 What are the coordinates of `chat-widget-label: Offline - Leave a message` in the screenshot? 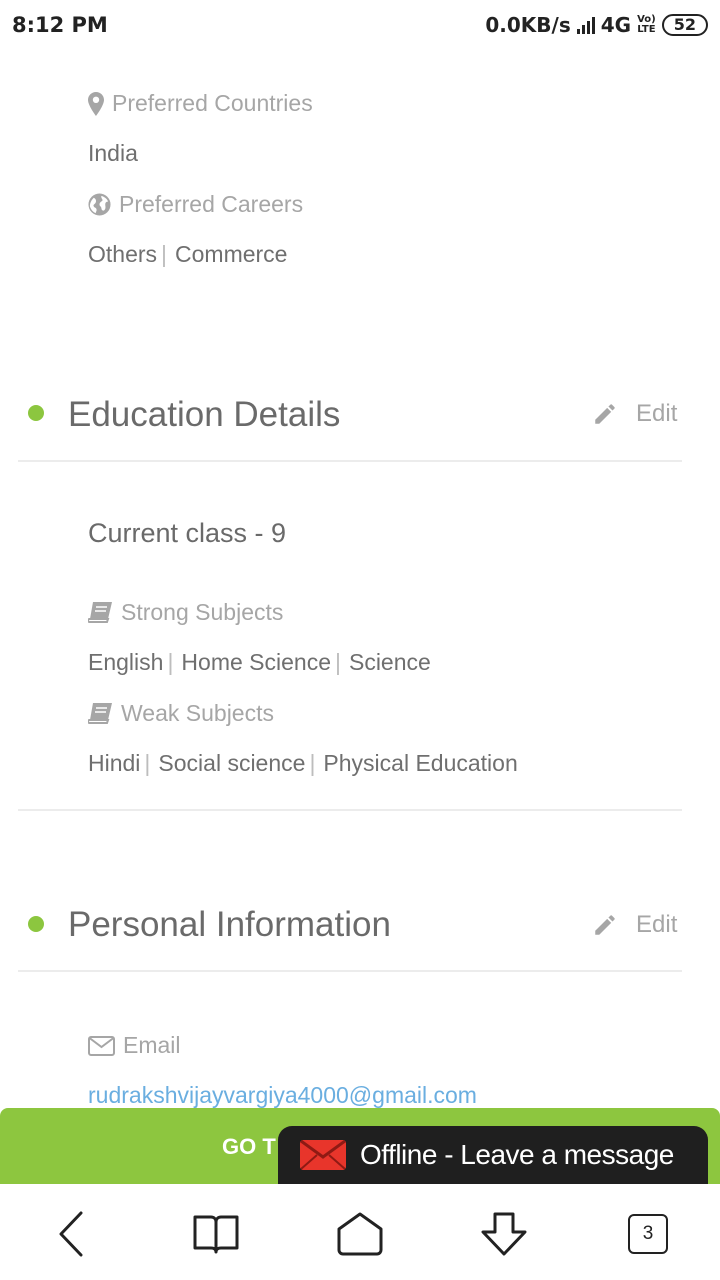 It's located at (517, 1154).